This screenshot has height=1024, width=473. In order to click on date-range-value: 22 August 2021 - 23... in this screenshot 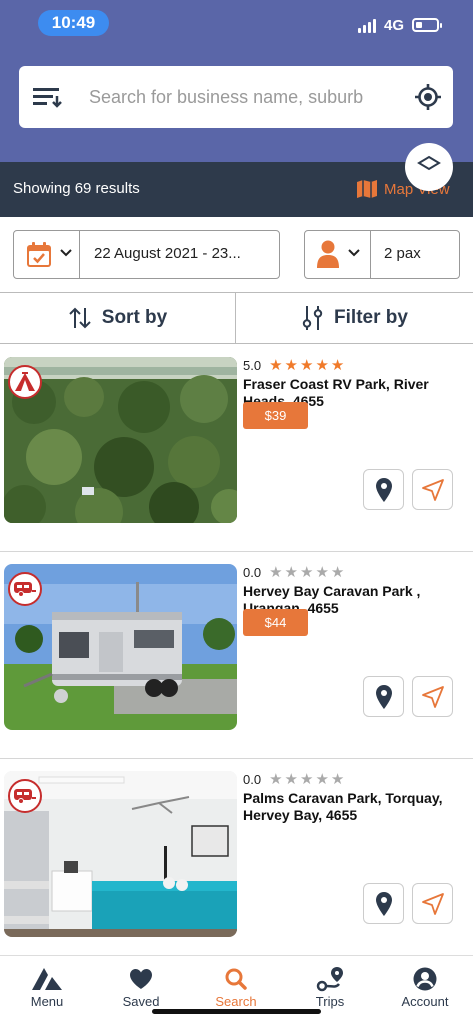, I will do `click(167, 253)`.